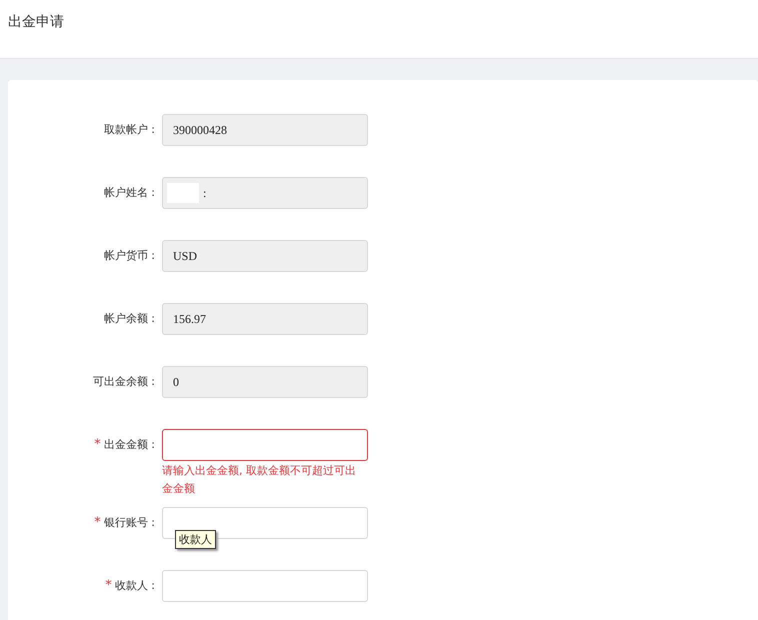  What do you see at coordinates (265, 256) in the screenshot?
I see `input-field: USD` at bounding box center [265, 256].